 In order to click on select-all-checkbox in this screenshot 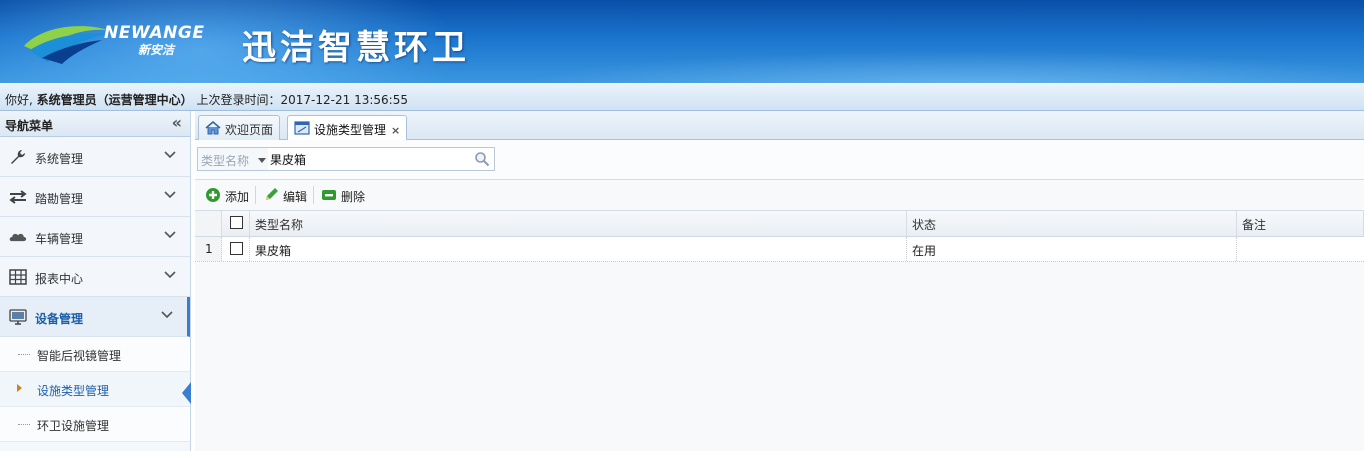, I will do `click(236, 222)`.